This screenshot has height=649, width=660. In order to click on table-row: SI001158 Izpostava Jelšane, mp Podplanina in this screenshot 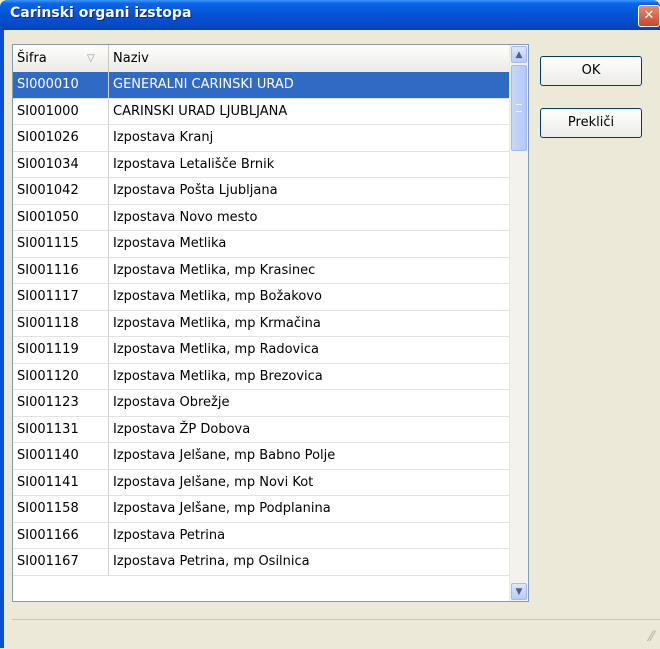, I will do `click(261, 509)`.